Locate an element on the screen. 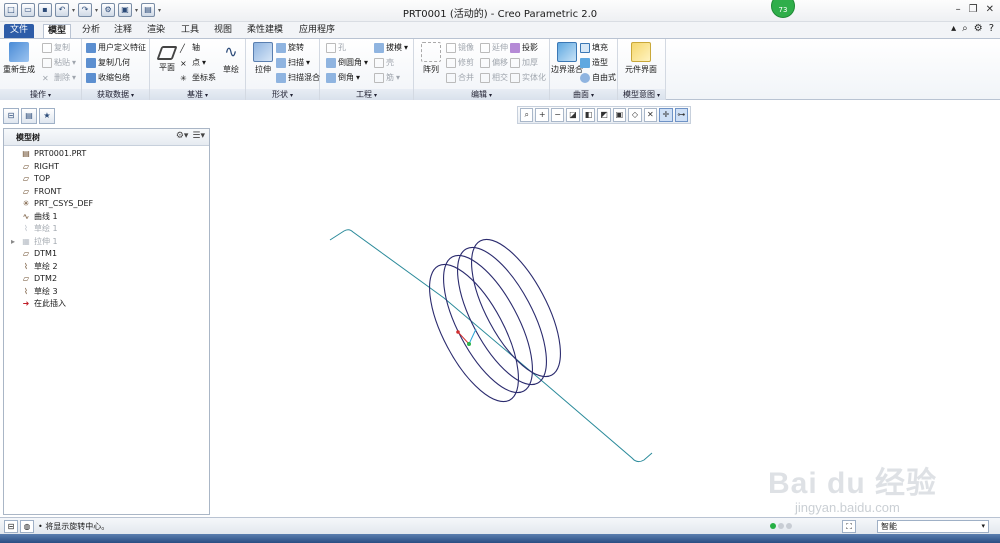  folder-browser-tab-icon: ▤ is located at coordinates (29, 116).